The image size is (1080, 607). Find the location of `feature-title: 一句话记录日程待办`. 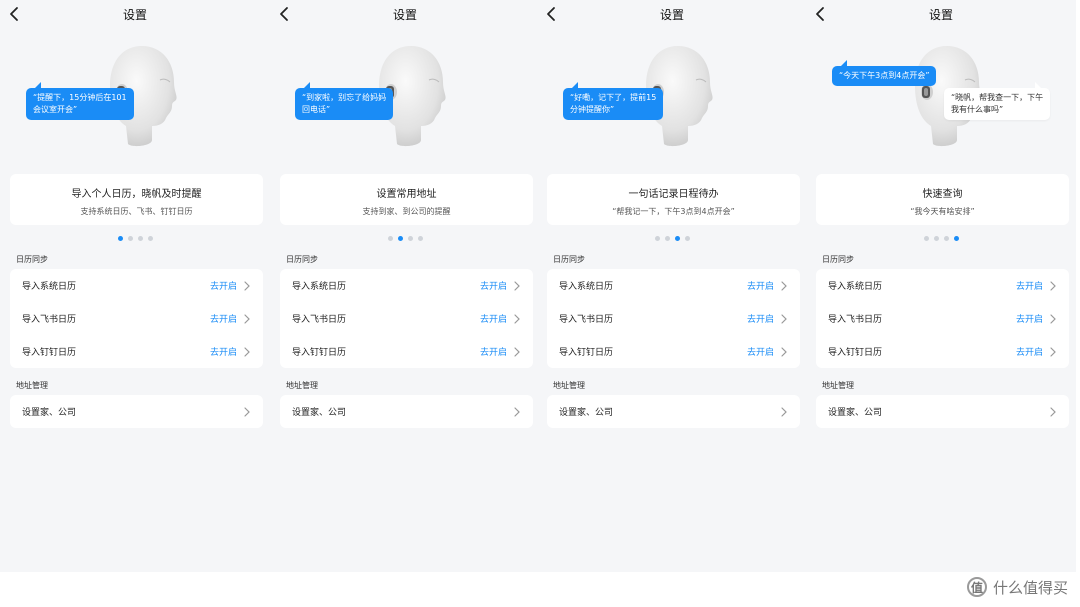

feature-title: 一句话记录日程待办 is located at coordinates (673, 194).